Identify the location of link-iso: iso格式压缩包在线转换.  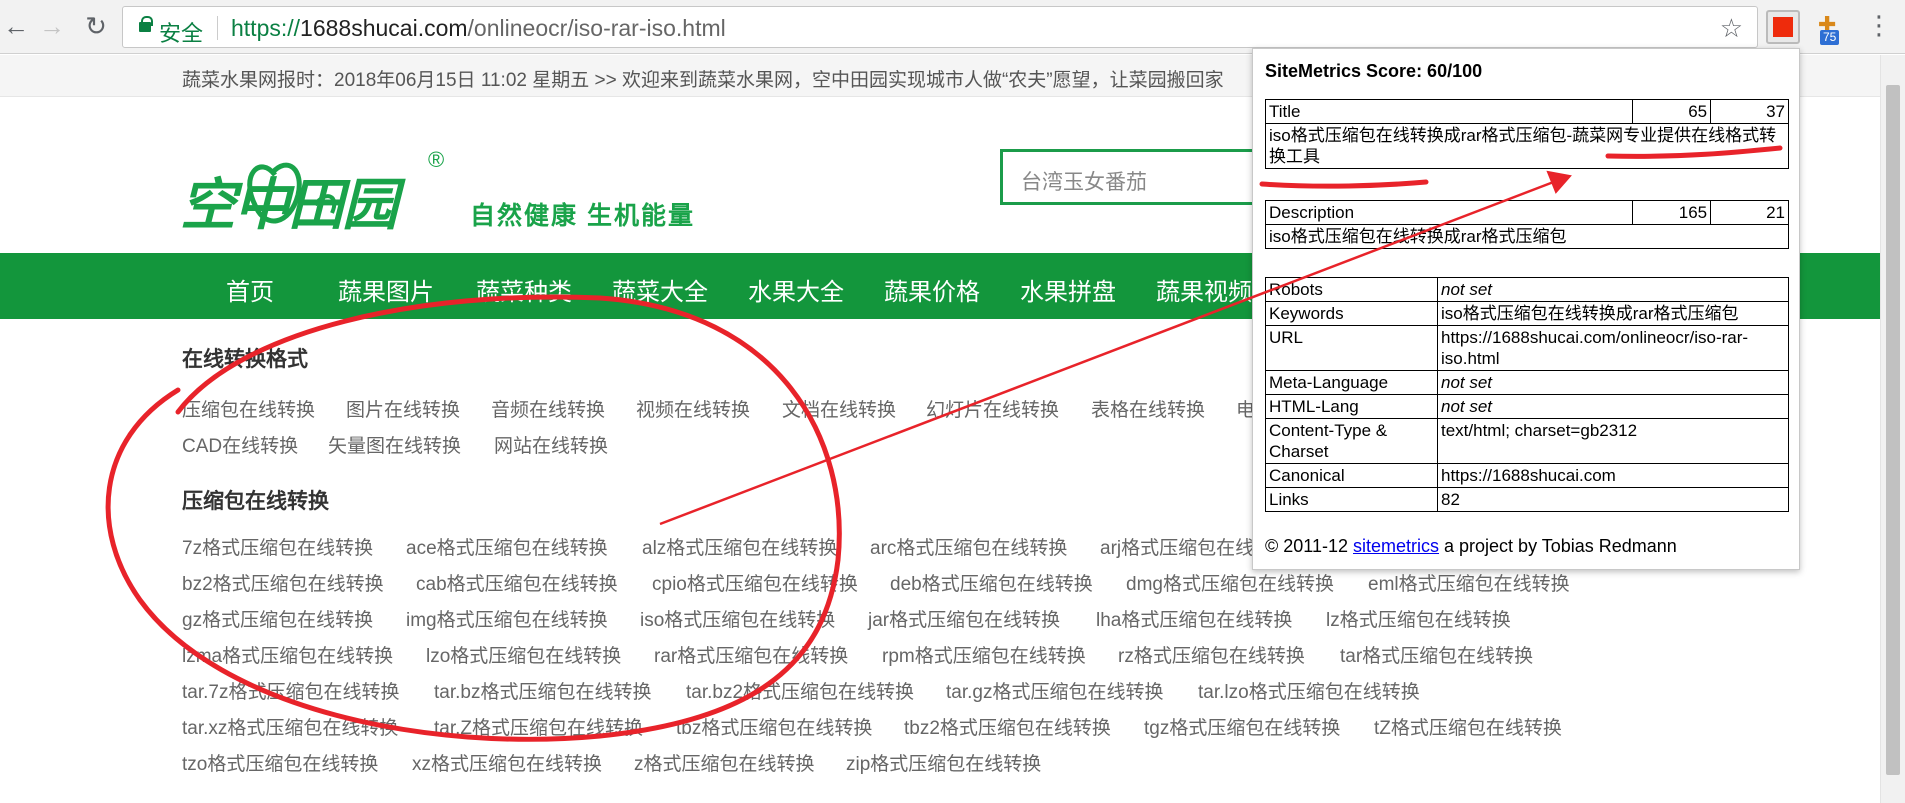
(737, 618).